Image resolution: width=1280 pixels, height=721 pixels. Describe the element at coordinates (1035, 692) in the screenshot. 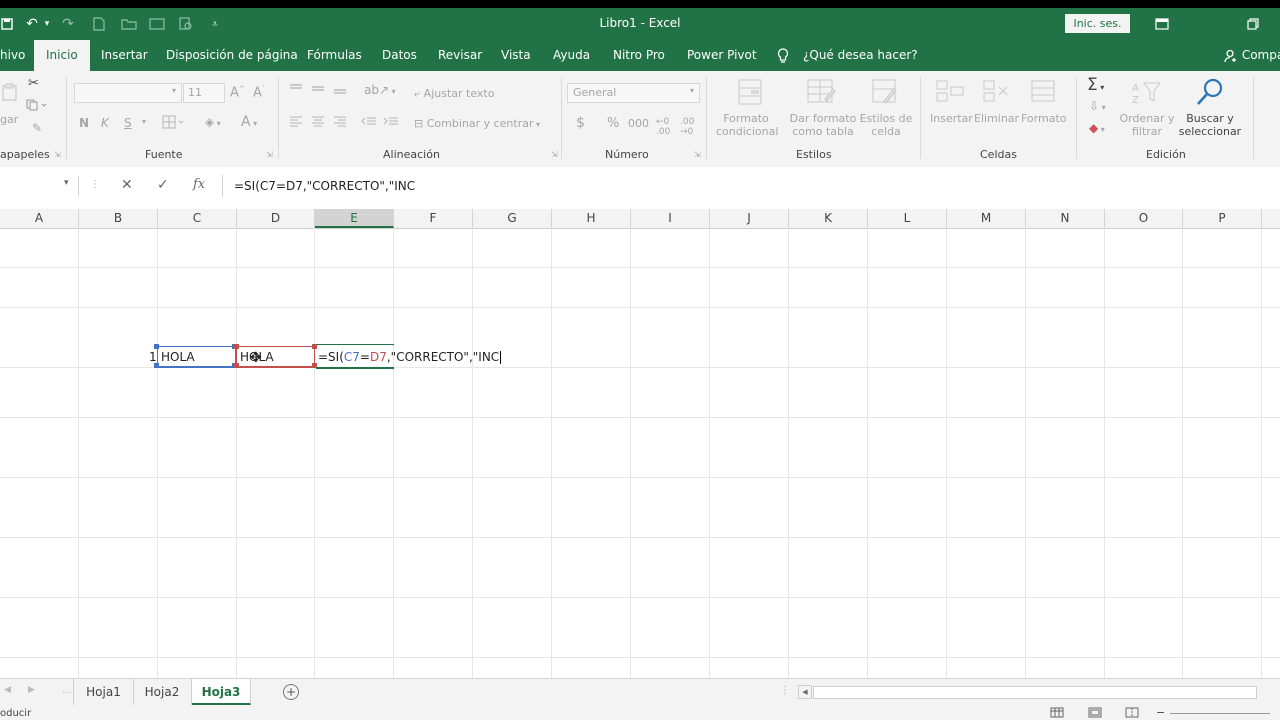

I see `horizontal-scrollbar` at that location.